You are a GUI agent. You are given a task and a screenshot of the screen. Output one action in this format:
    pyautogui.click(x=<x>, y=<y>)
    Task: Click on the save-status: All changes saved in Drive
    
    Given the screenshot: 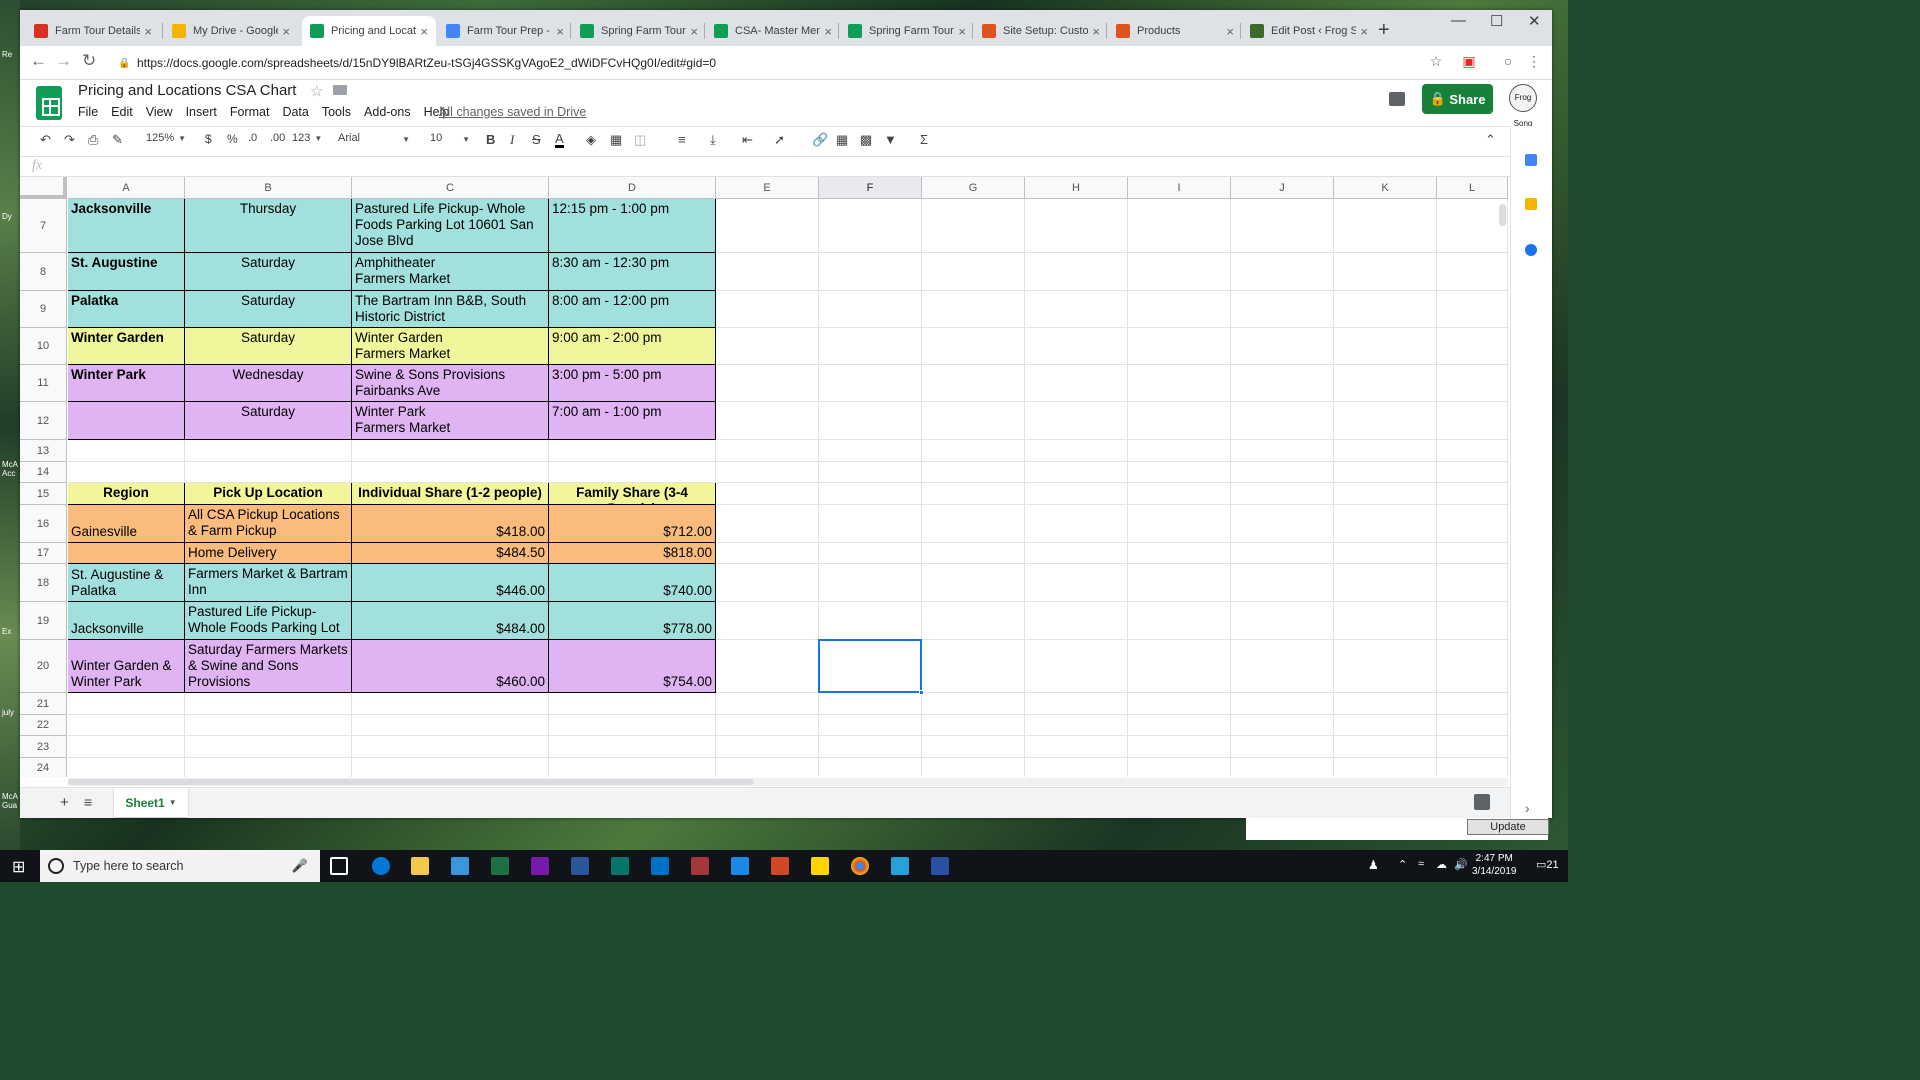 What is the action you would take?
    pyautogui.click(x=512, y=112)
    